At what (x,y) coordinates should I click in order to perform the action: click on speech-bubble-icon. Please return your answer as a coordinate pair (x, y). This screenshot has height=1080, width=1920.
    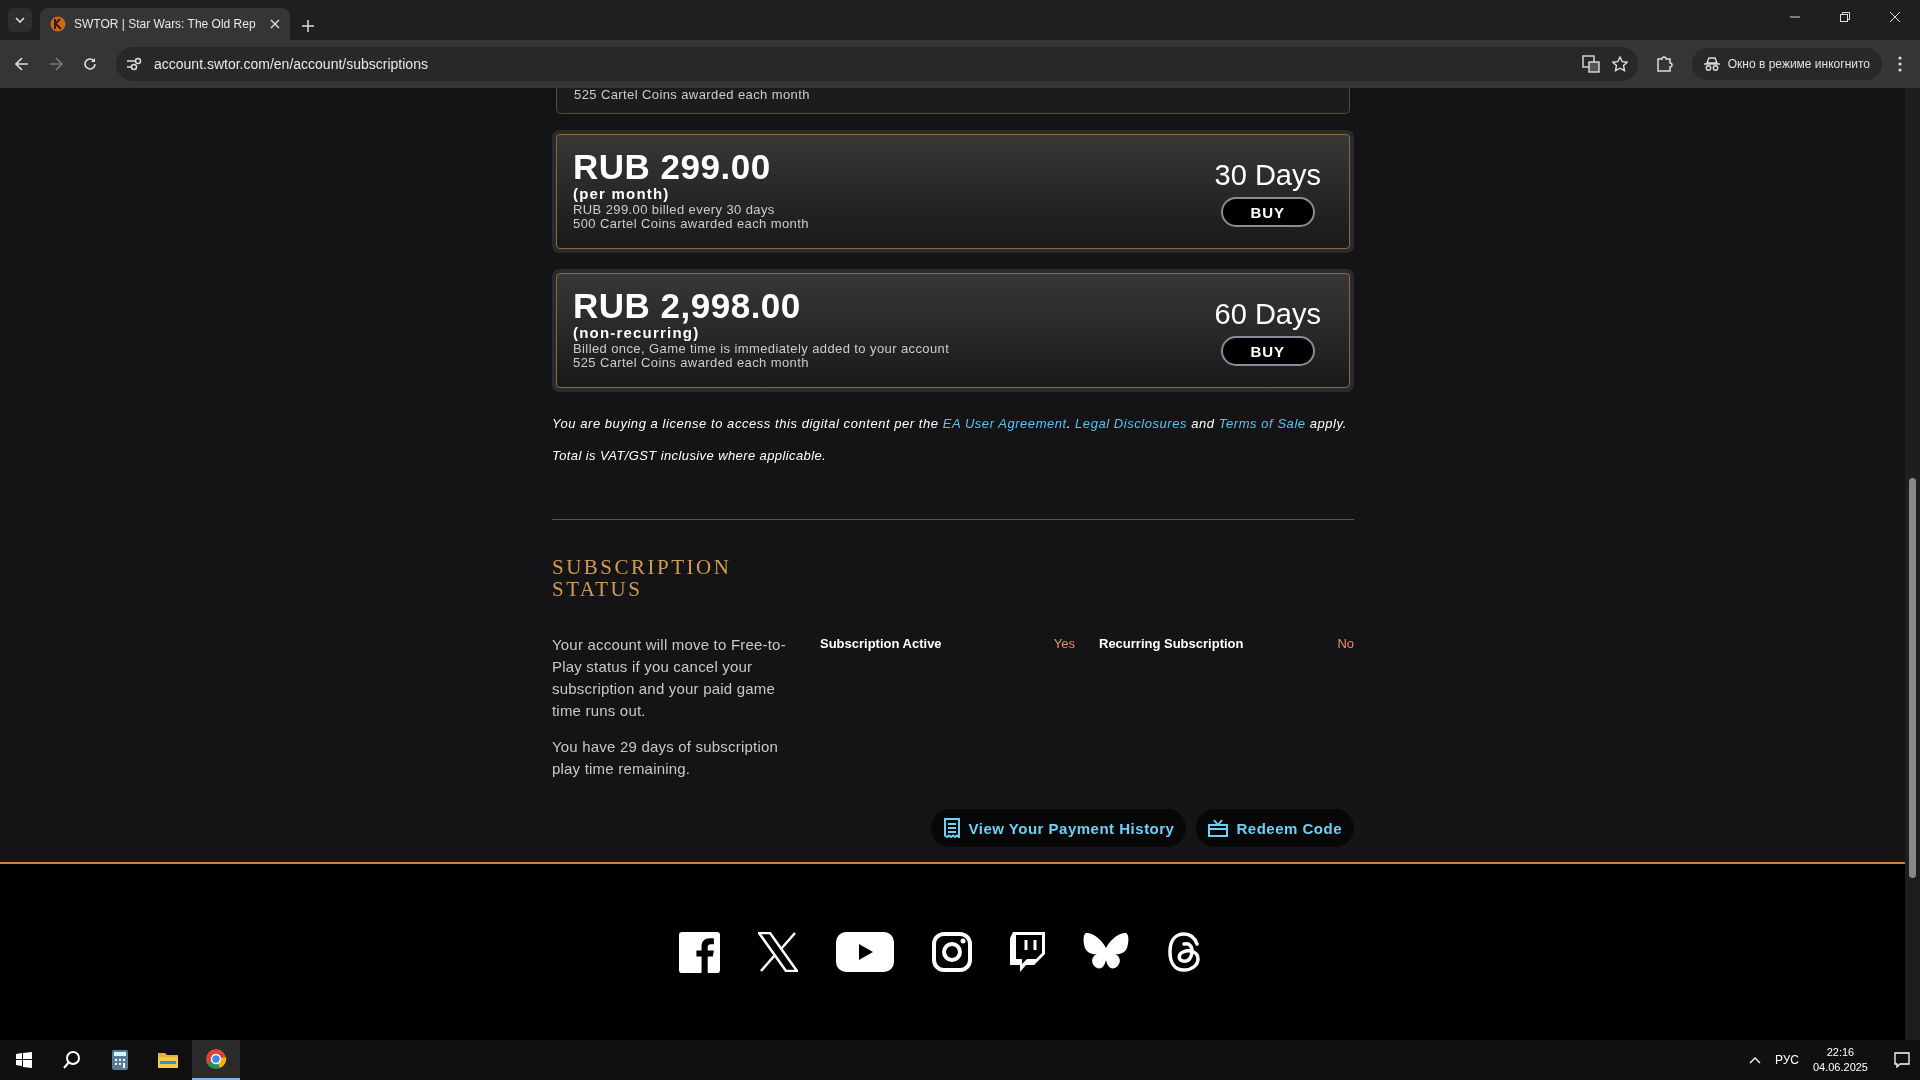
    Looking at the image, I should click on (1027, 952).